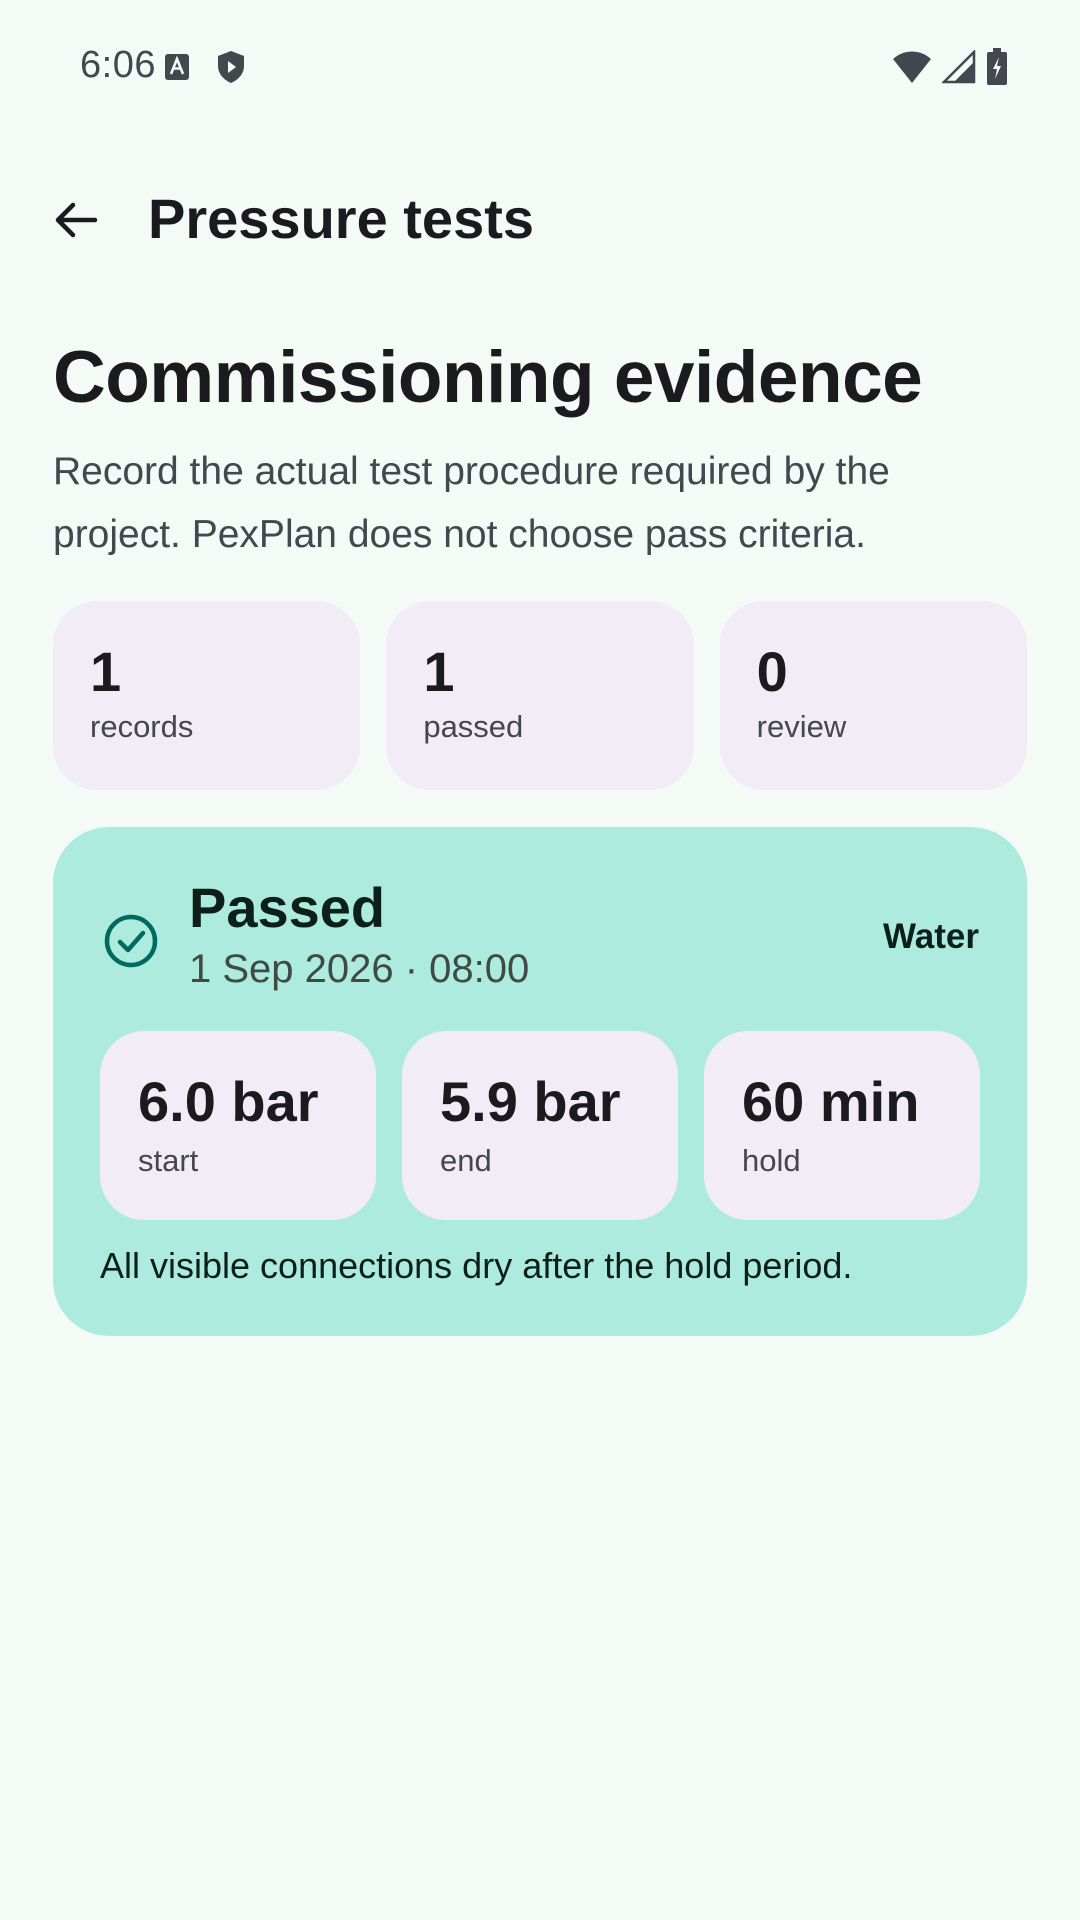 This screenshot has width=1080, height=1920. What do you see at coordinates (772, 671) in the screenshot?
I see `stat-value: 0` at bounding box center [772, 671].